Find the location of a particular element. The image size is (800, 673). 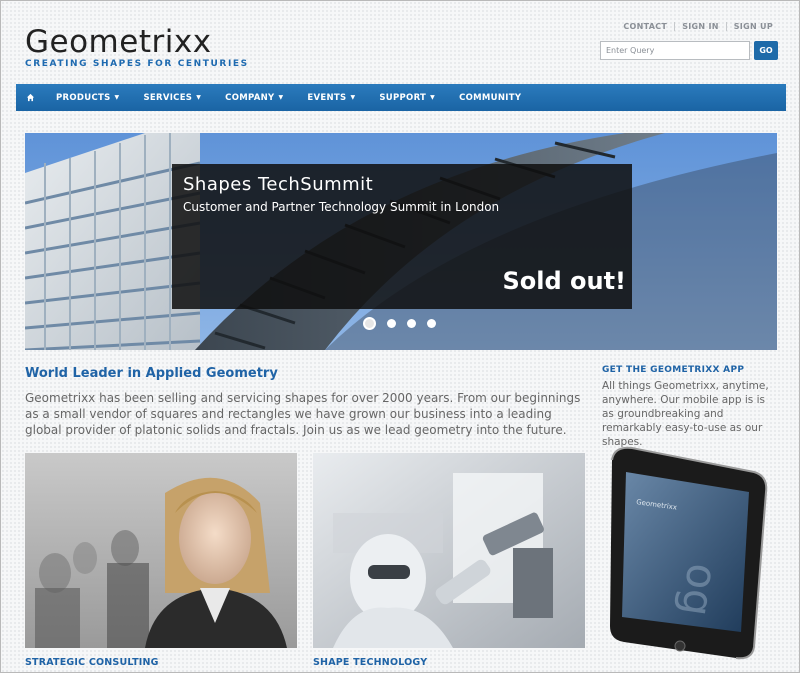

businesswoman-image is located at coordinates (161, 550).